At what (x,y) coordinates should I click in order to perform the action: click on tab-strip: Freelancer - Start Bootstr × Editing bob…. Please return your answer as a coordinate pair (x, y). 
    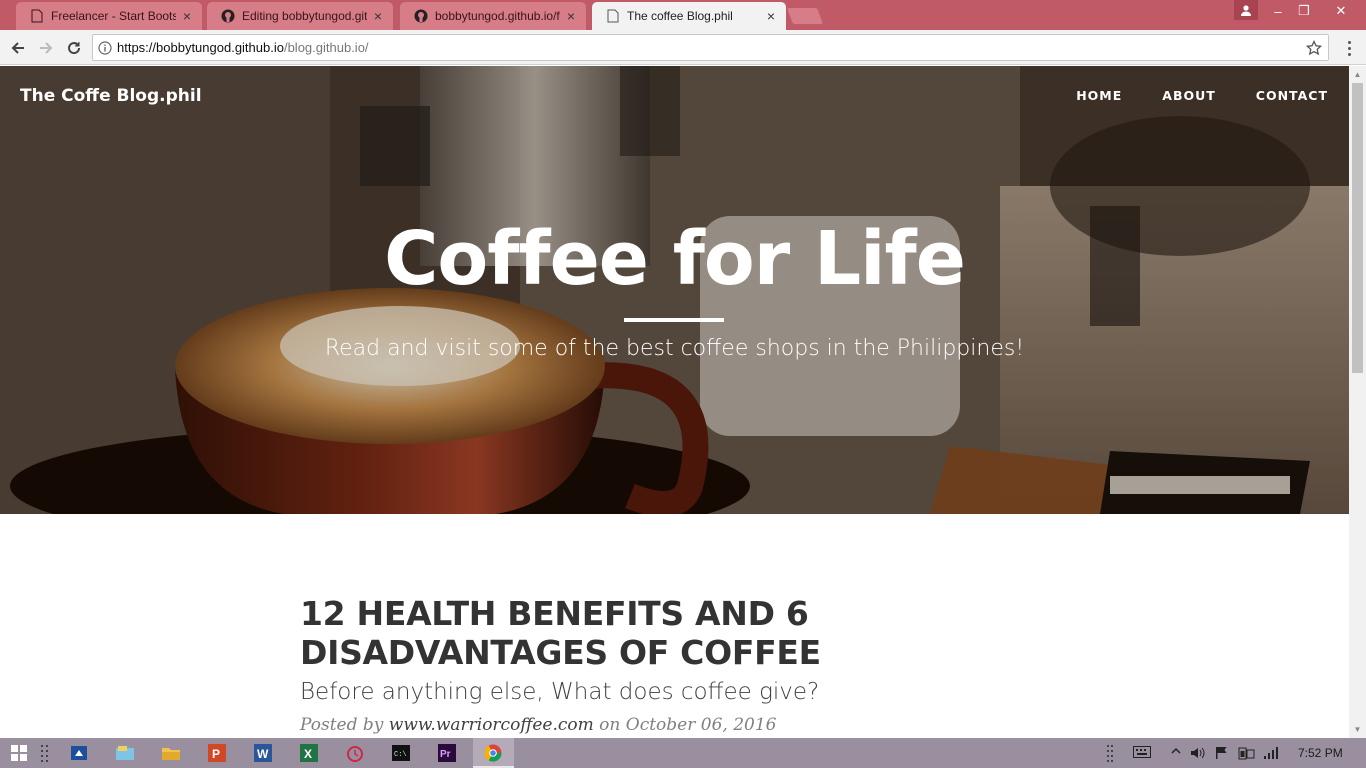
    Looking at the image, I should click on (683, 15).